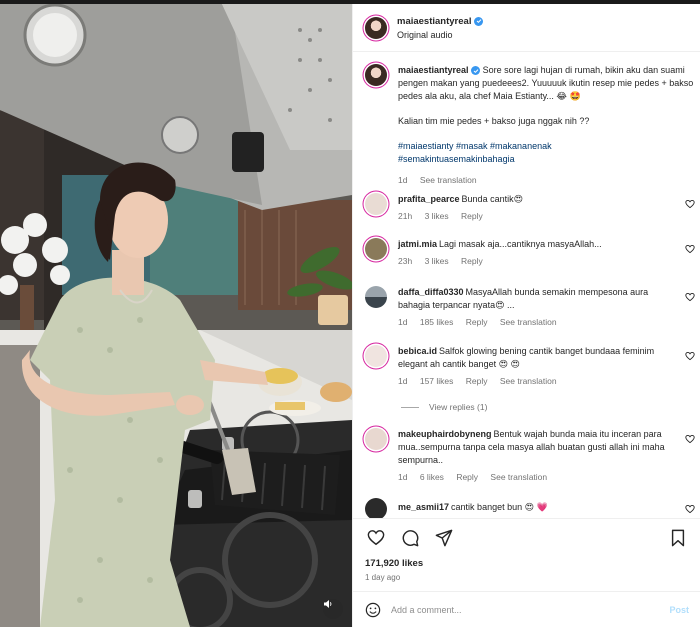 The width and height of the screenshot is (700, 627). I want to click on caption-hashtags: #maiaestianty #masak #makananenak, so click(546, 146).